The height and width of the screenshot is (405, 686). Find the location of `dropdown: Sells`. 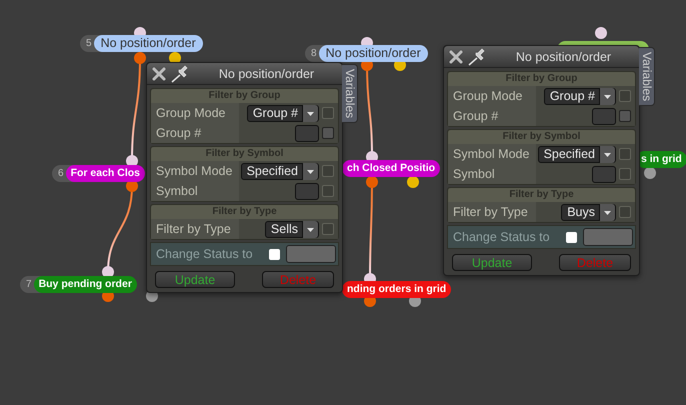

dropdown: Sells is located at coordinates (291, 229).